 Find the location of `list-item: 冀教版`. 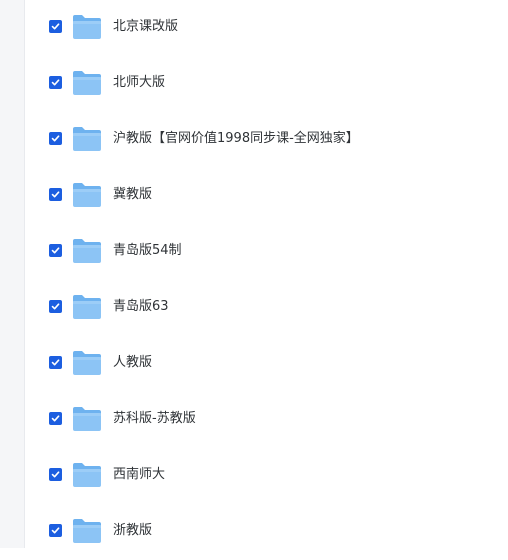

list-item: 冀教版 is located at coordinates (266, 196).